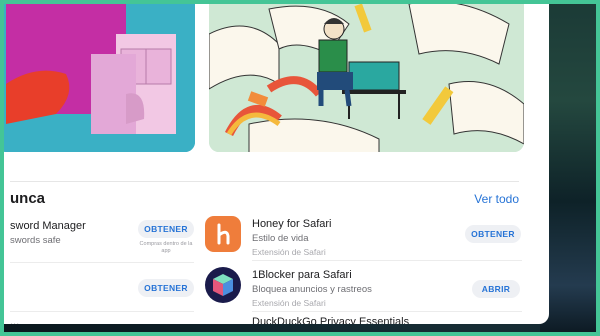  I want to click on 1blocker-cube-icon, so click(223, 285).